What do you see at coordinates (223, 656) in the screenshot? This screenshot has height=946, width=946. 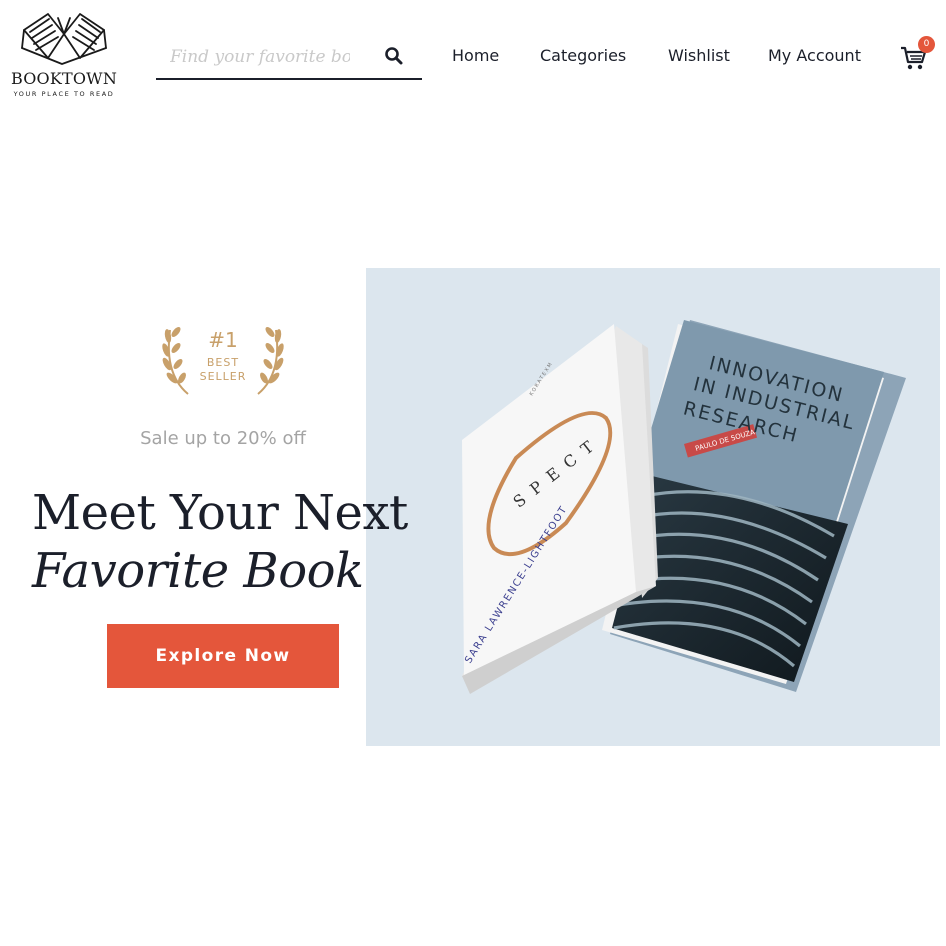 I see `explore-now-button: Explore Now` at bounding box center [223, 656].